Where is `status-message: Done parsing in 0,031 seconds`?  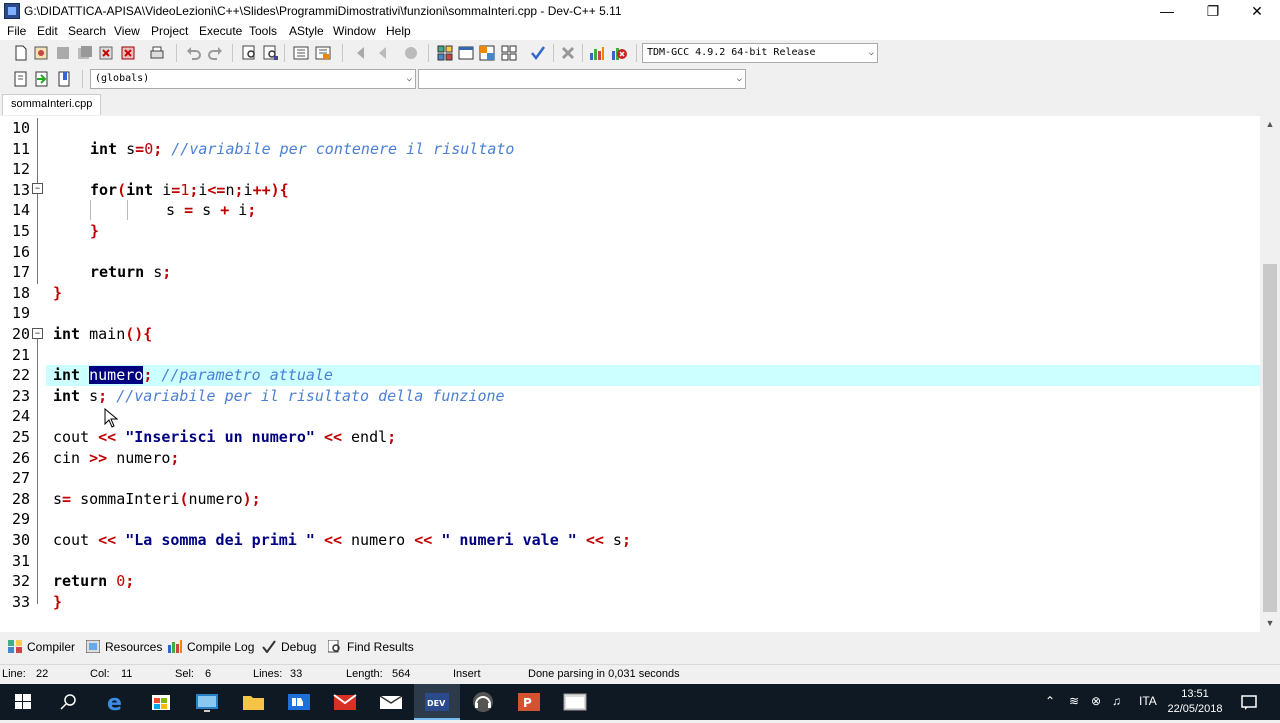
status-message: Done parsing in 0,031 seconds is located at coordinates (604, 674).